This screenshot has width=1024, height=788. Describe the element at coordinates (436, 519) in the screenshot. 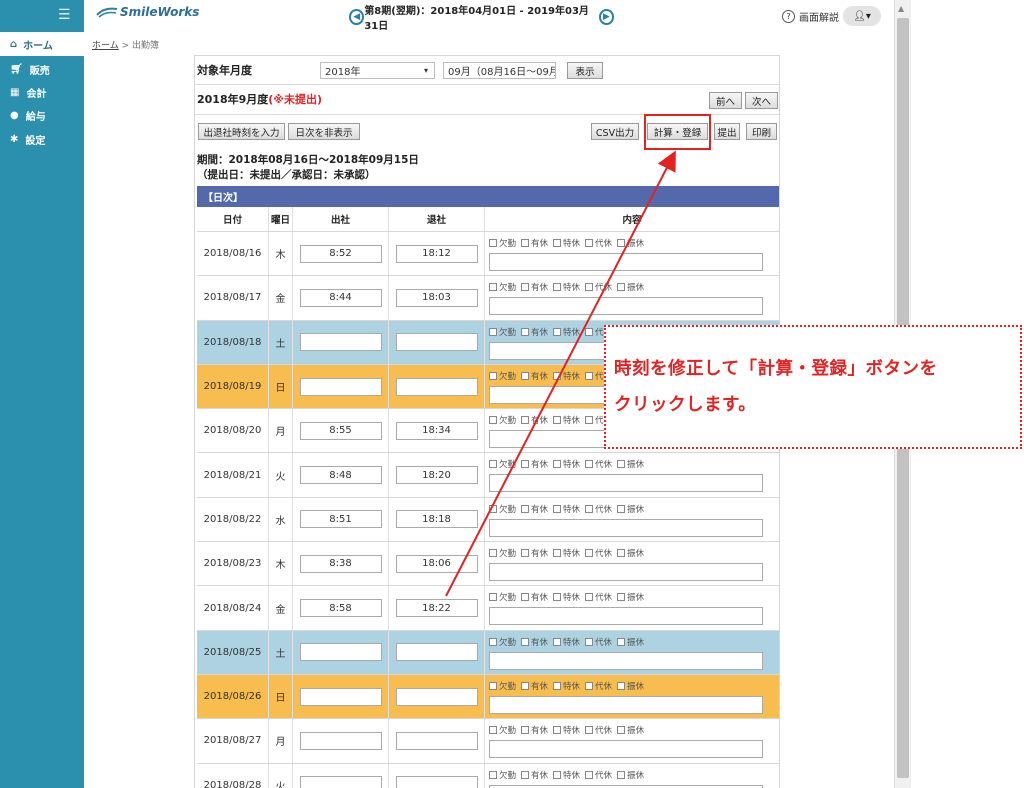

I see `clock-out-input: 18:18` at that location.